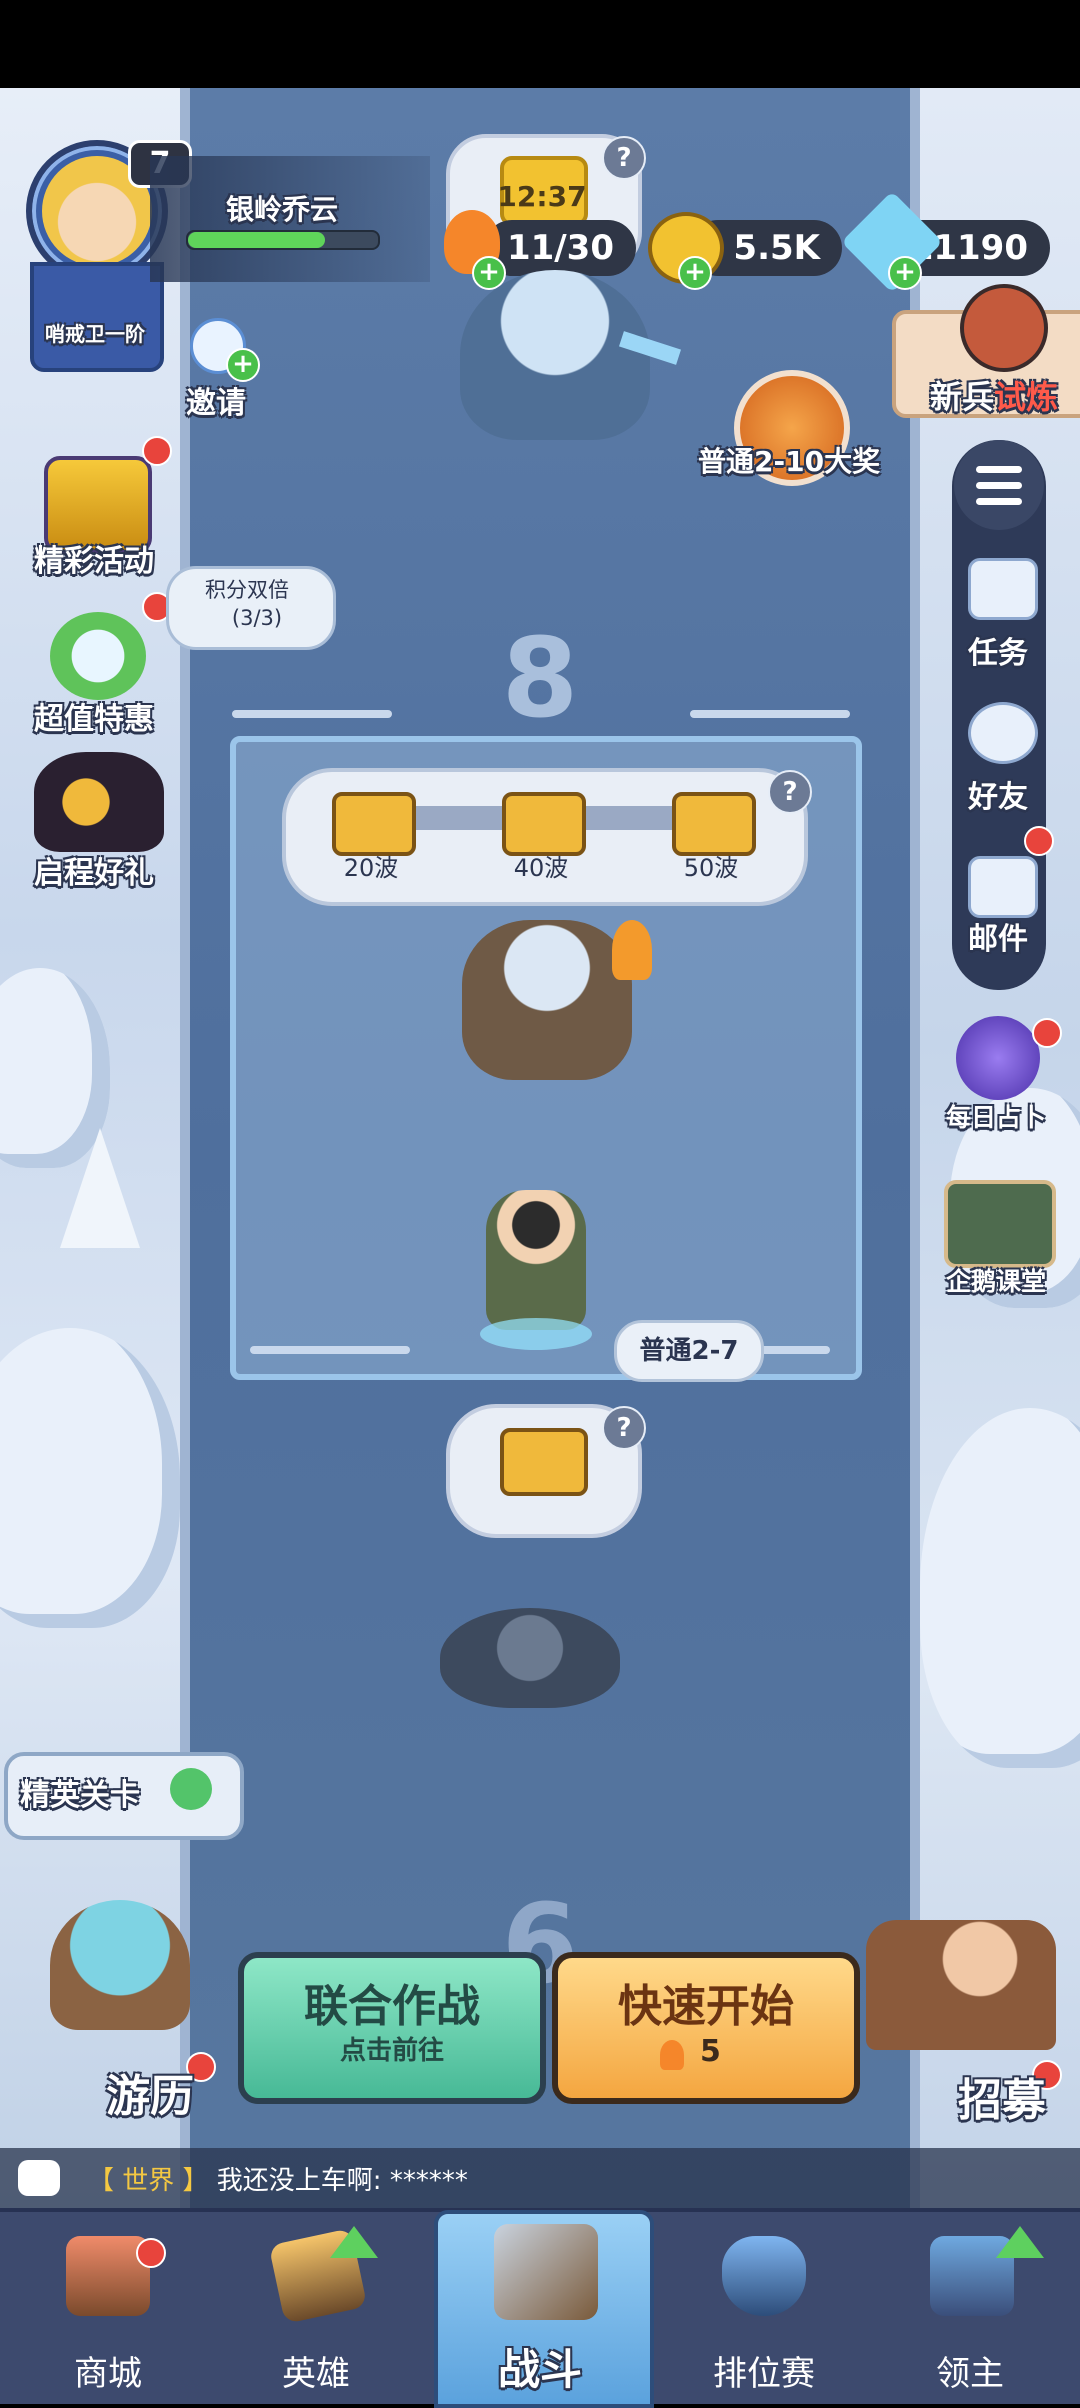 The width and height of the screenshot is (1080, 2408). I want to click on elite-stages-label: 精英关卡, so click(80, 1792).